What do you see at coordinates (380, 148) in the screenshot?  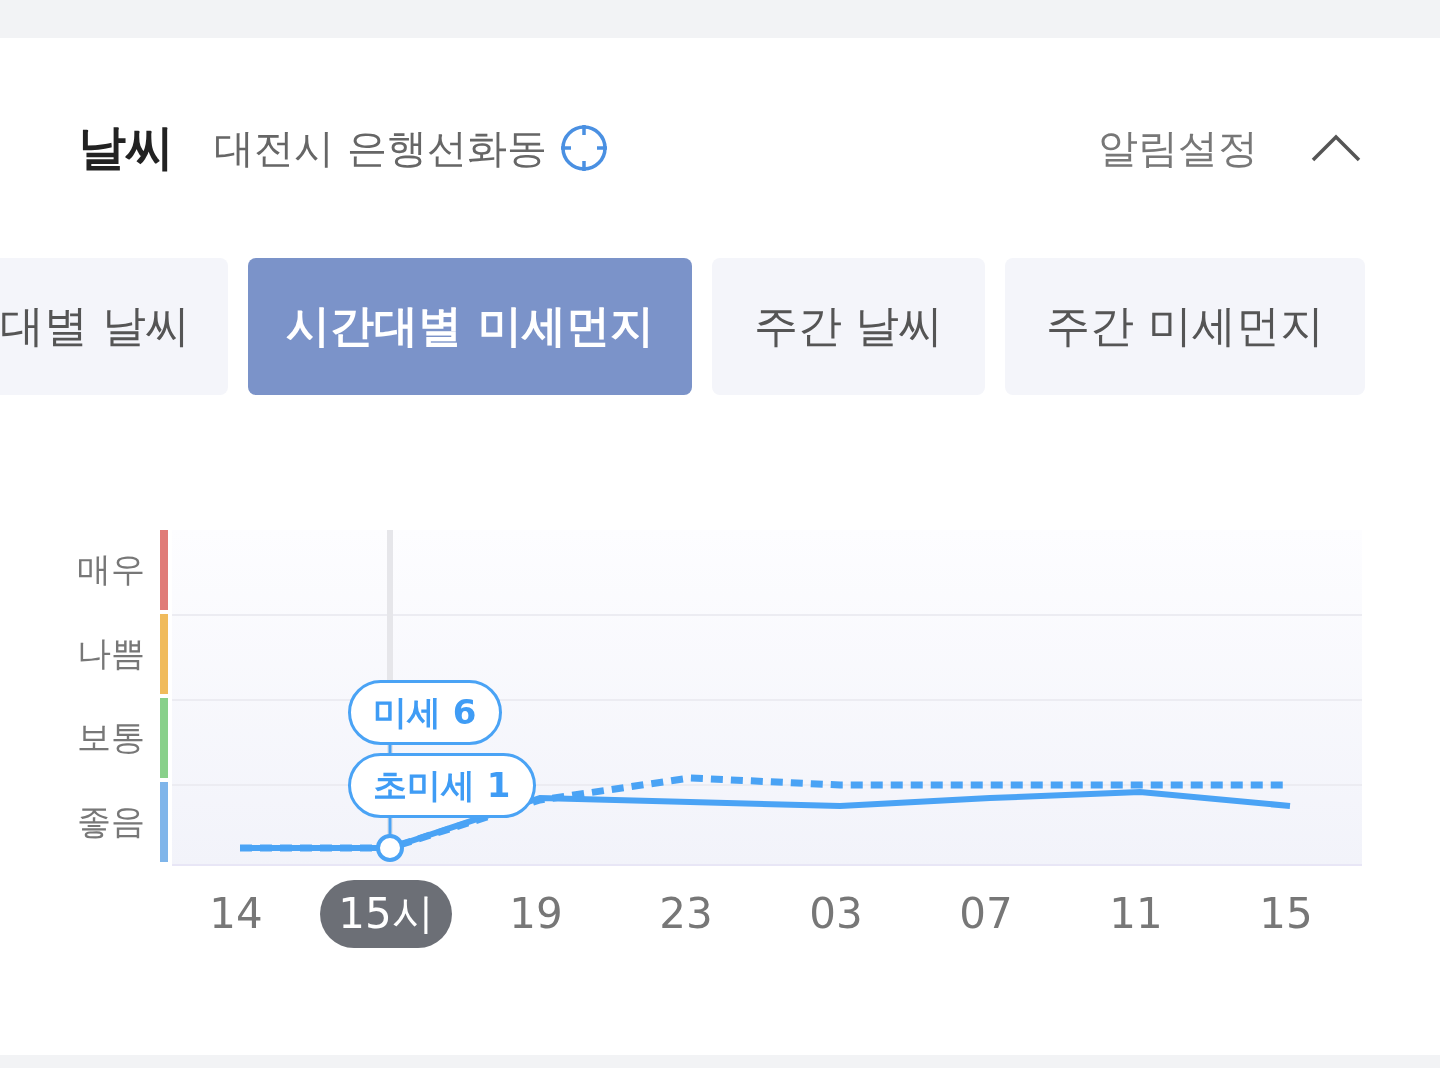 I see `location-text: 대전시 은행선화동` at bounding box center [380, 148].